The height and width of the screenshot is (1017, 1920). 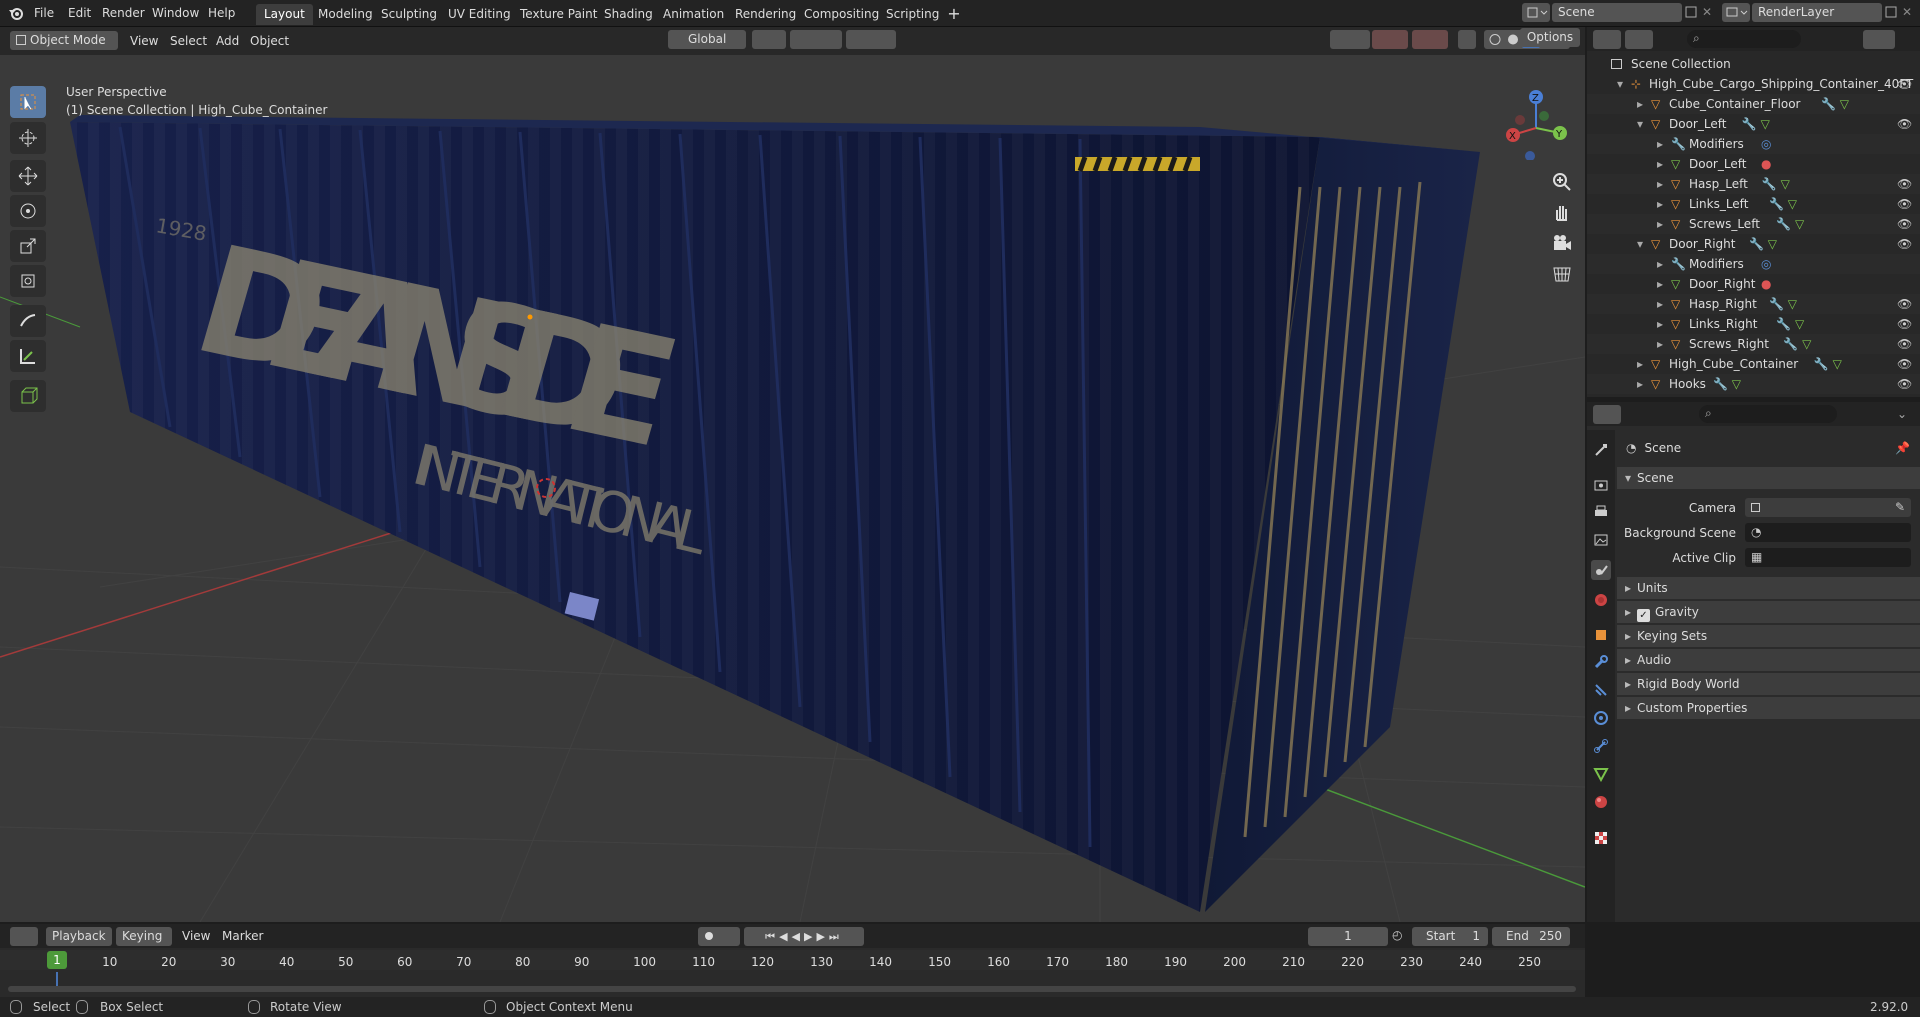 I want to click on tab-layout: Layout, so click(x=284, y=14).